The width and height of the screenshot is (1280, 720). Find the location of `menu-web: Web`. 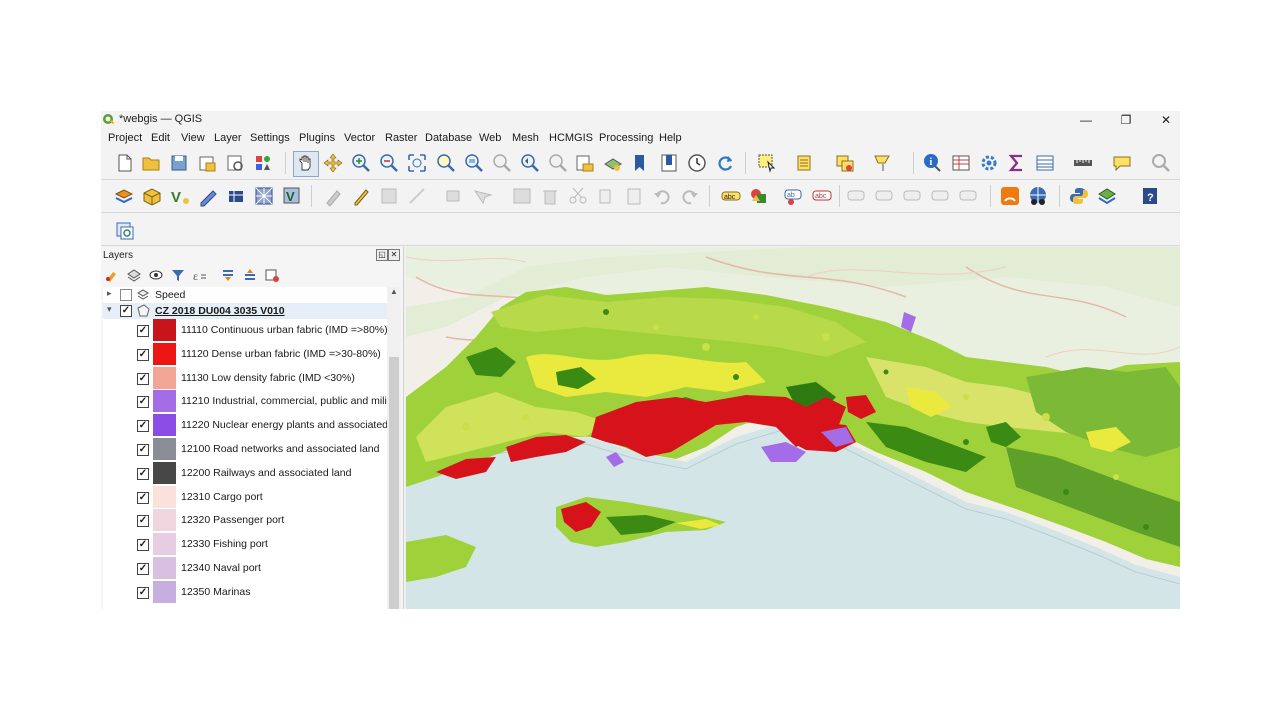

menu-web: Web is located at coordinates (490, 138).